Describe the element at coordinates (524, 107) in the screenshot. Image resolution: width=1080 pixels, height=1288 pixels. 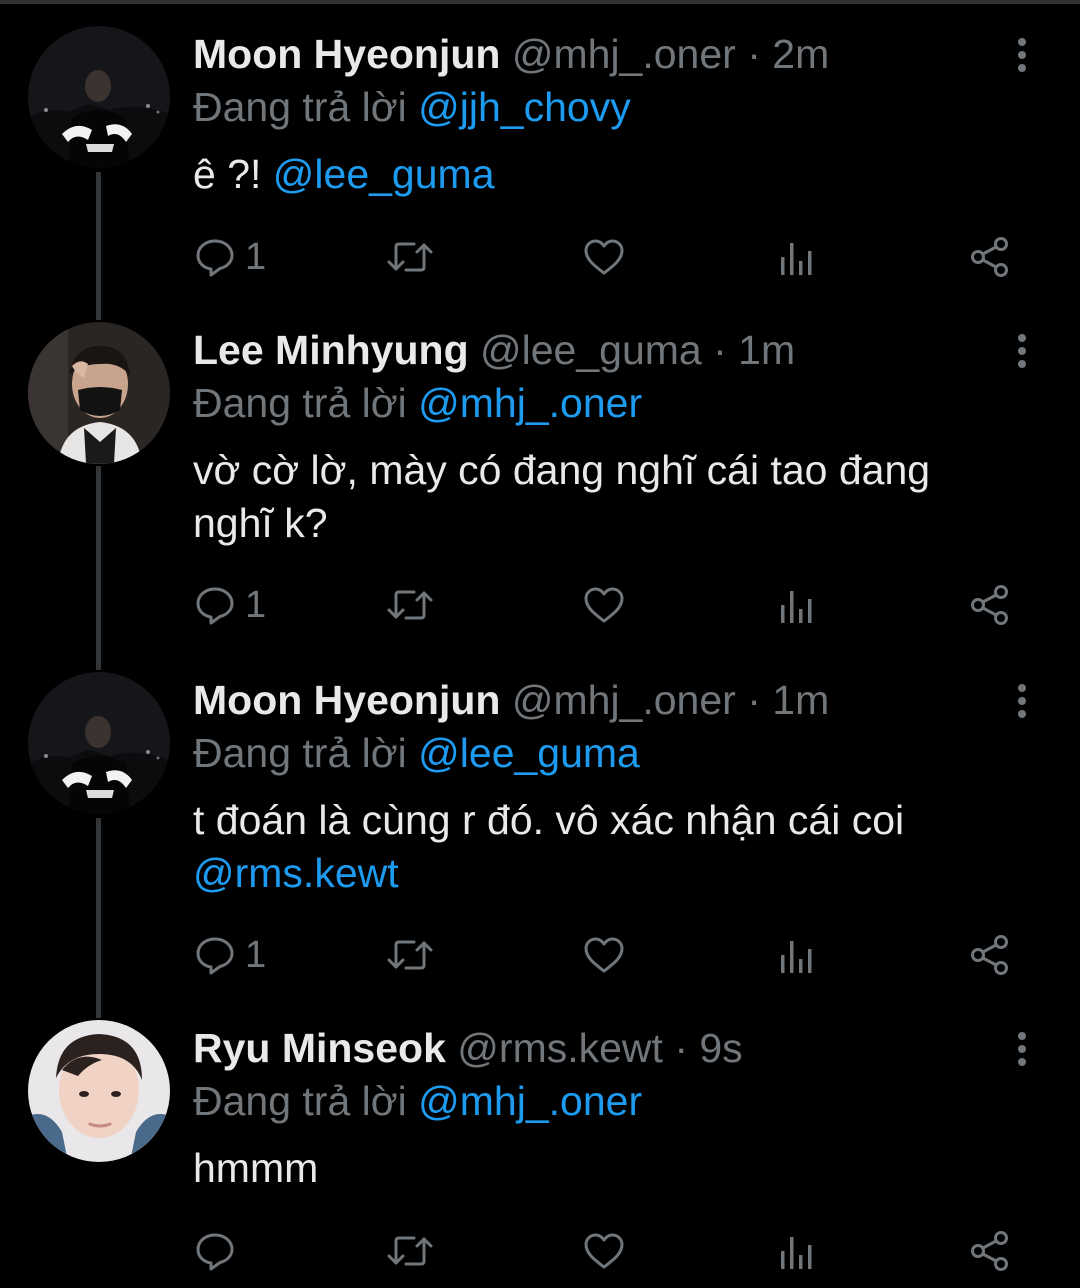
I see `replying-to-mention: @jjh_chovy` at that location.